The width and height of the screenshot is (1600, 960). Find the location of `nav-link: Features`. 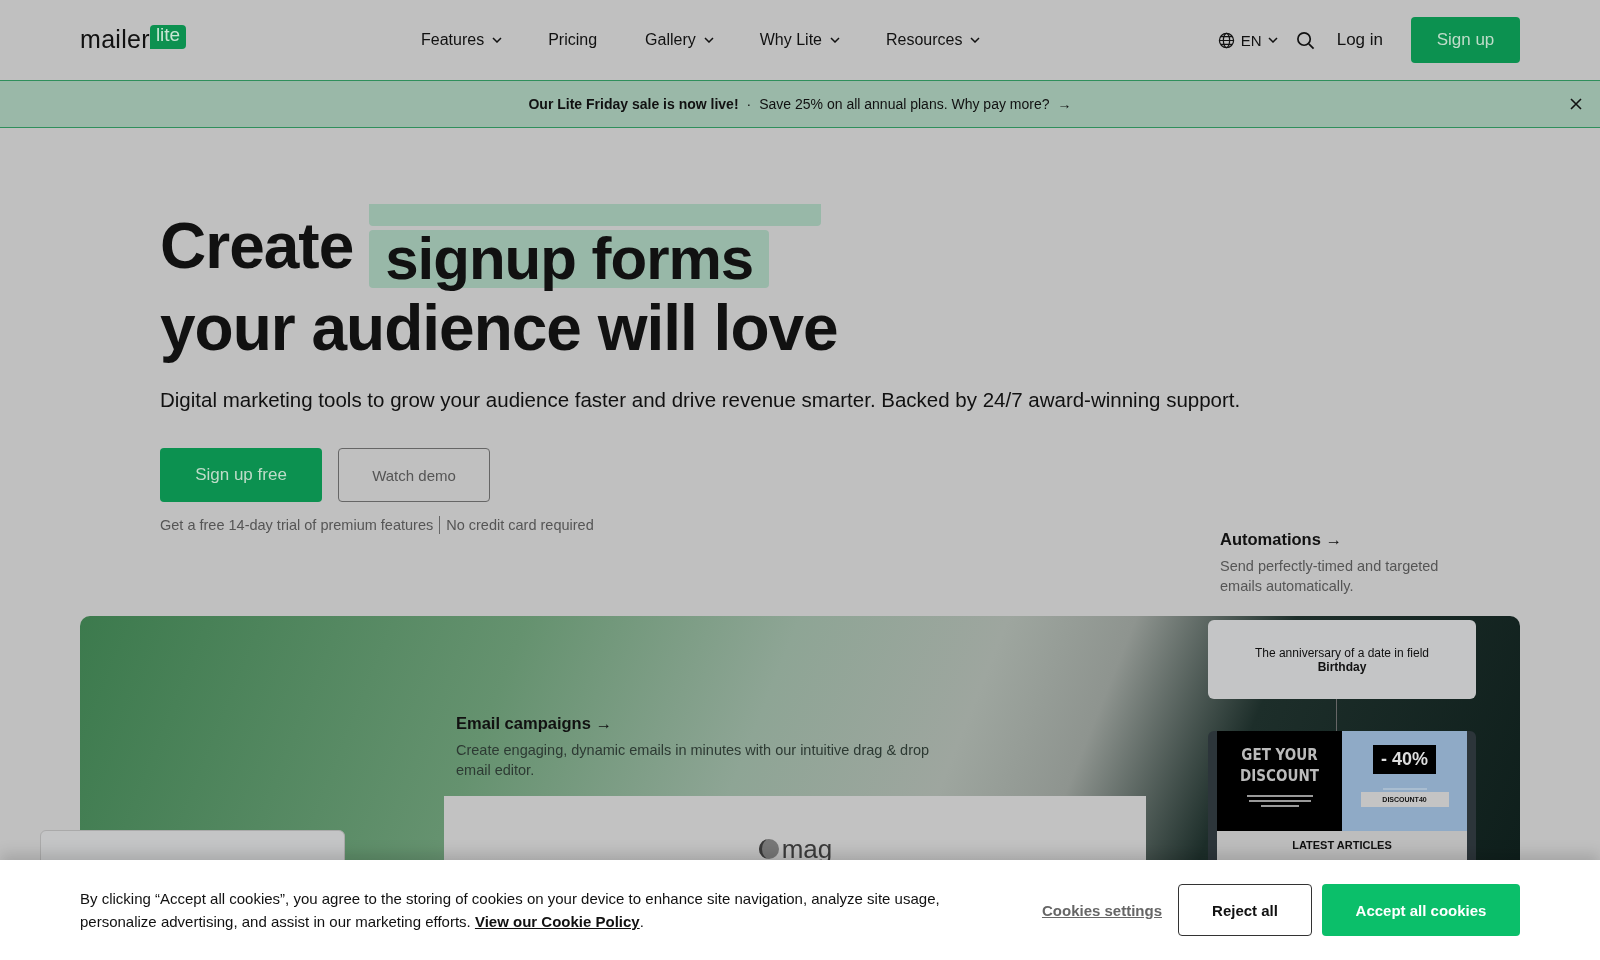

nav-link: Features is located at coordinates (462, 40).